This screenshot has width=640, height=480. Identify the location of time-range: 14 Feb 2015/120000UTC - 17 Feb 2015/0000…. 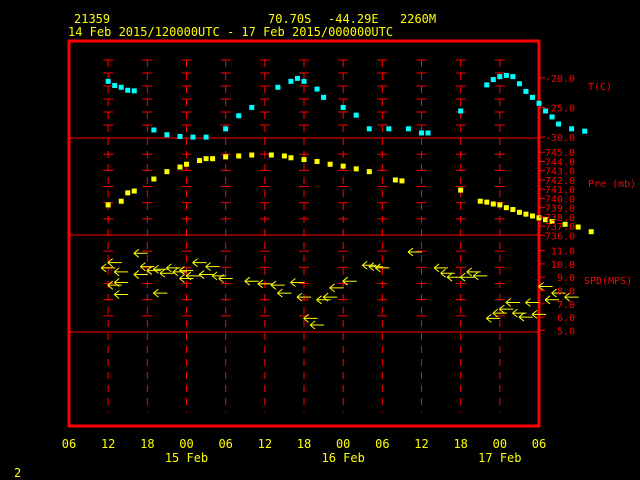
(230, 32).